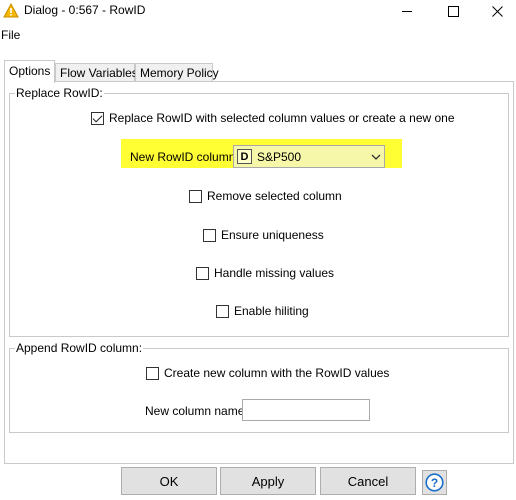 The image size is (516, 500). I want to click on close-button, so click(495, 11).